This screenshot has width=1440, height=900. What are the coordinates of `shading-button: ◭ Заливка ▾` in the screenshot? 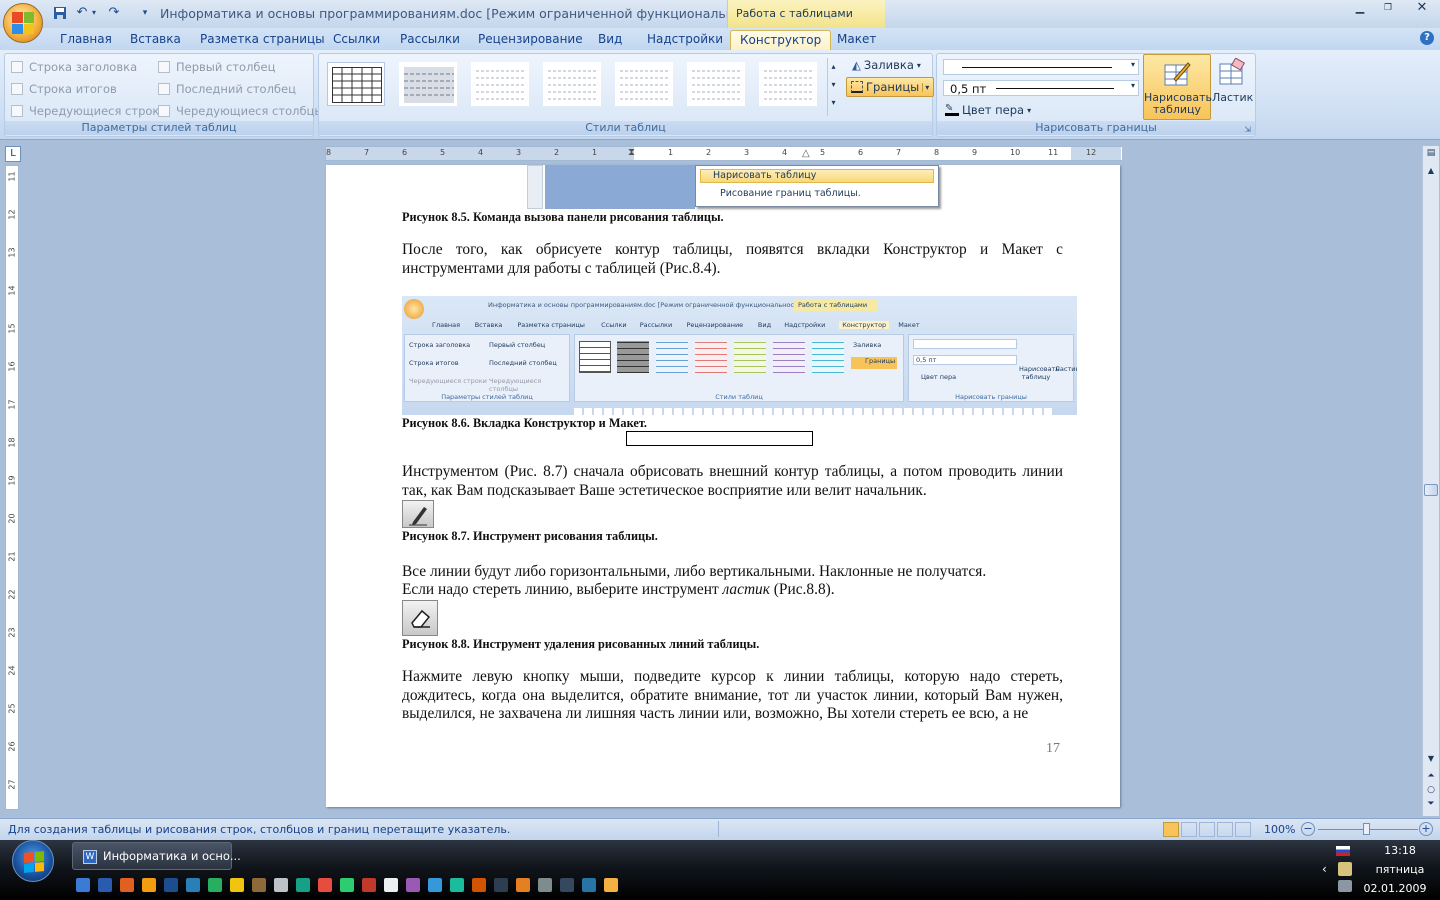 It's located at (886, 65).